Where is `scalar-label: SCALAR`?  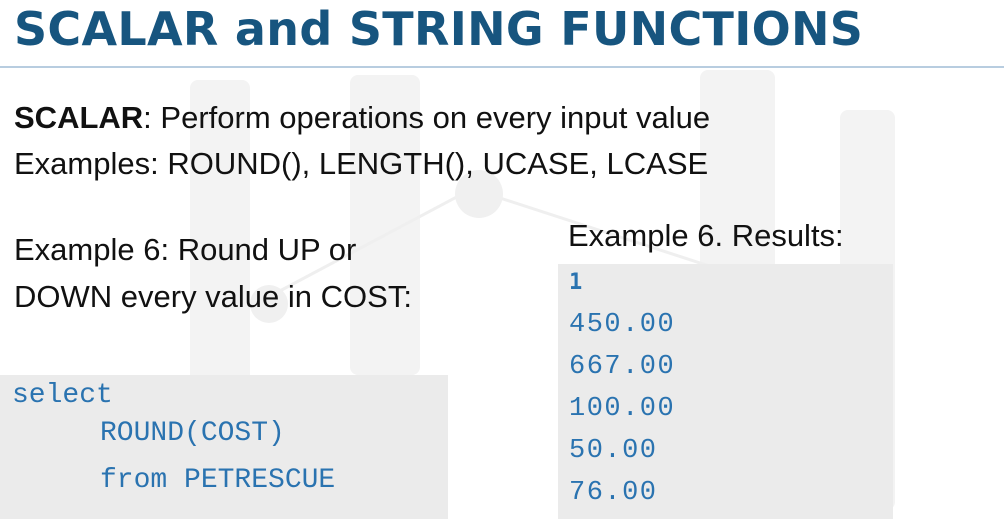
scalar-label: SCALAR is located at coordinates (79, 117).